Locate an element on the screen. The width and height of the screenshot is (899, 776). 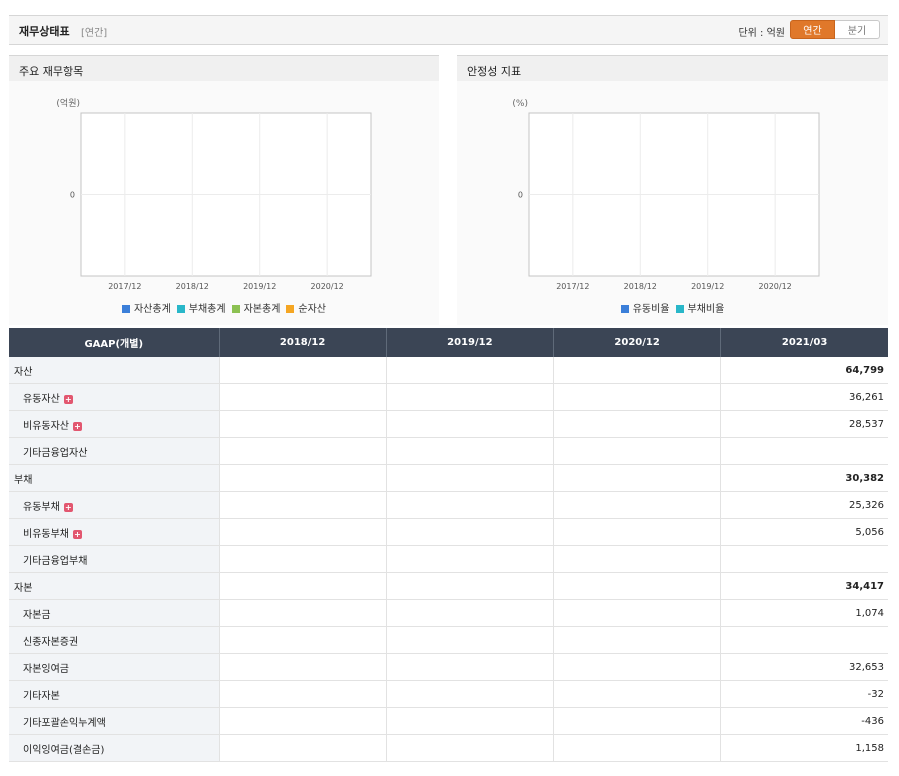
row-label-cell: 이익잉여금(결손금) is located at coordinates (114, 748).